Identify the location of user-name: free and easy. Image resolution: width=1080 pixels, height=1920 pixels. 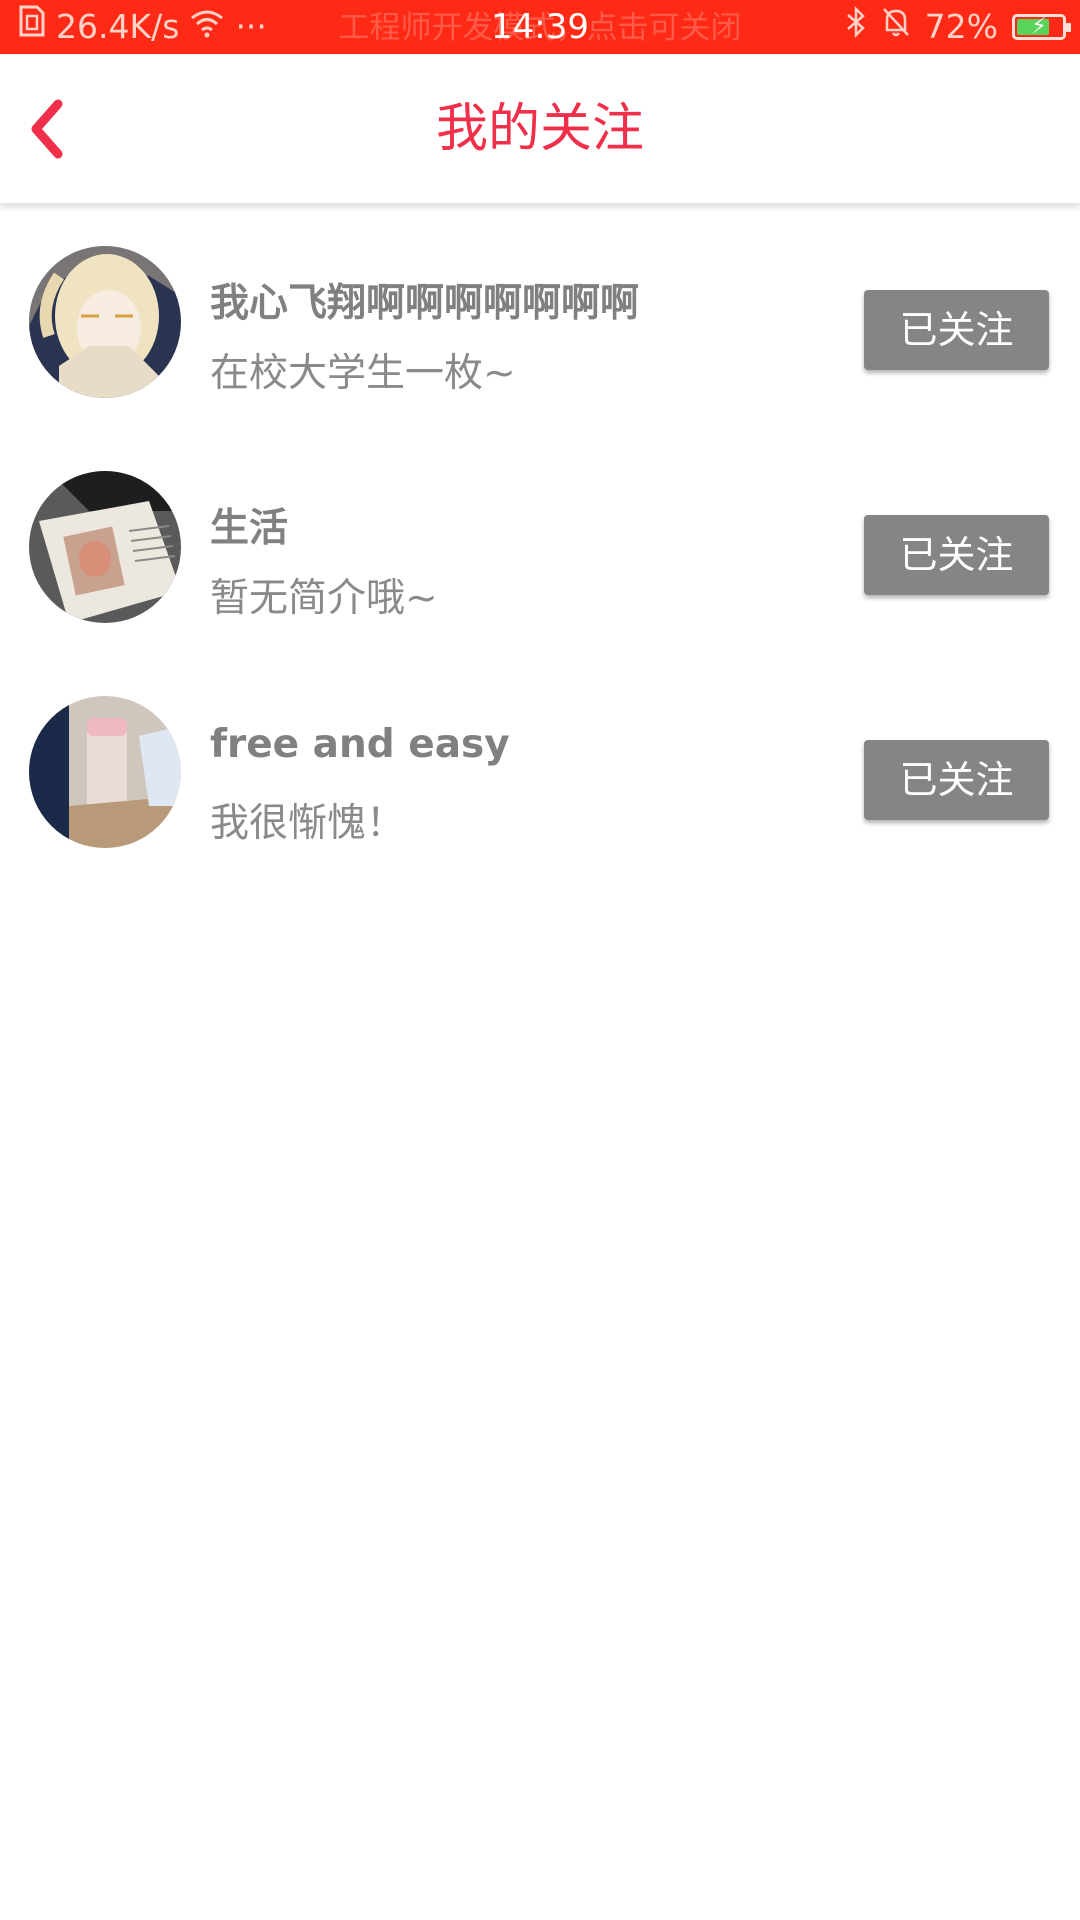
(360, 744).